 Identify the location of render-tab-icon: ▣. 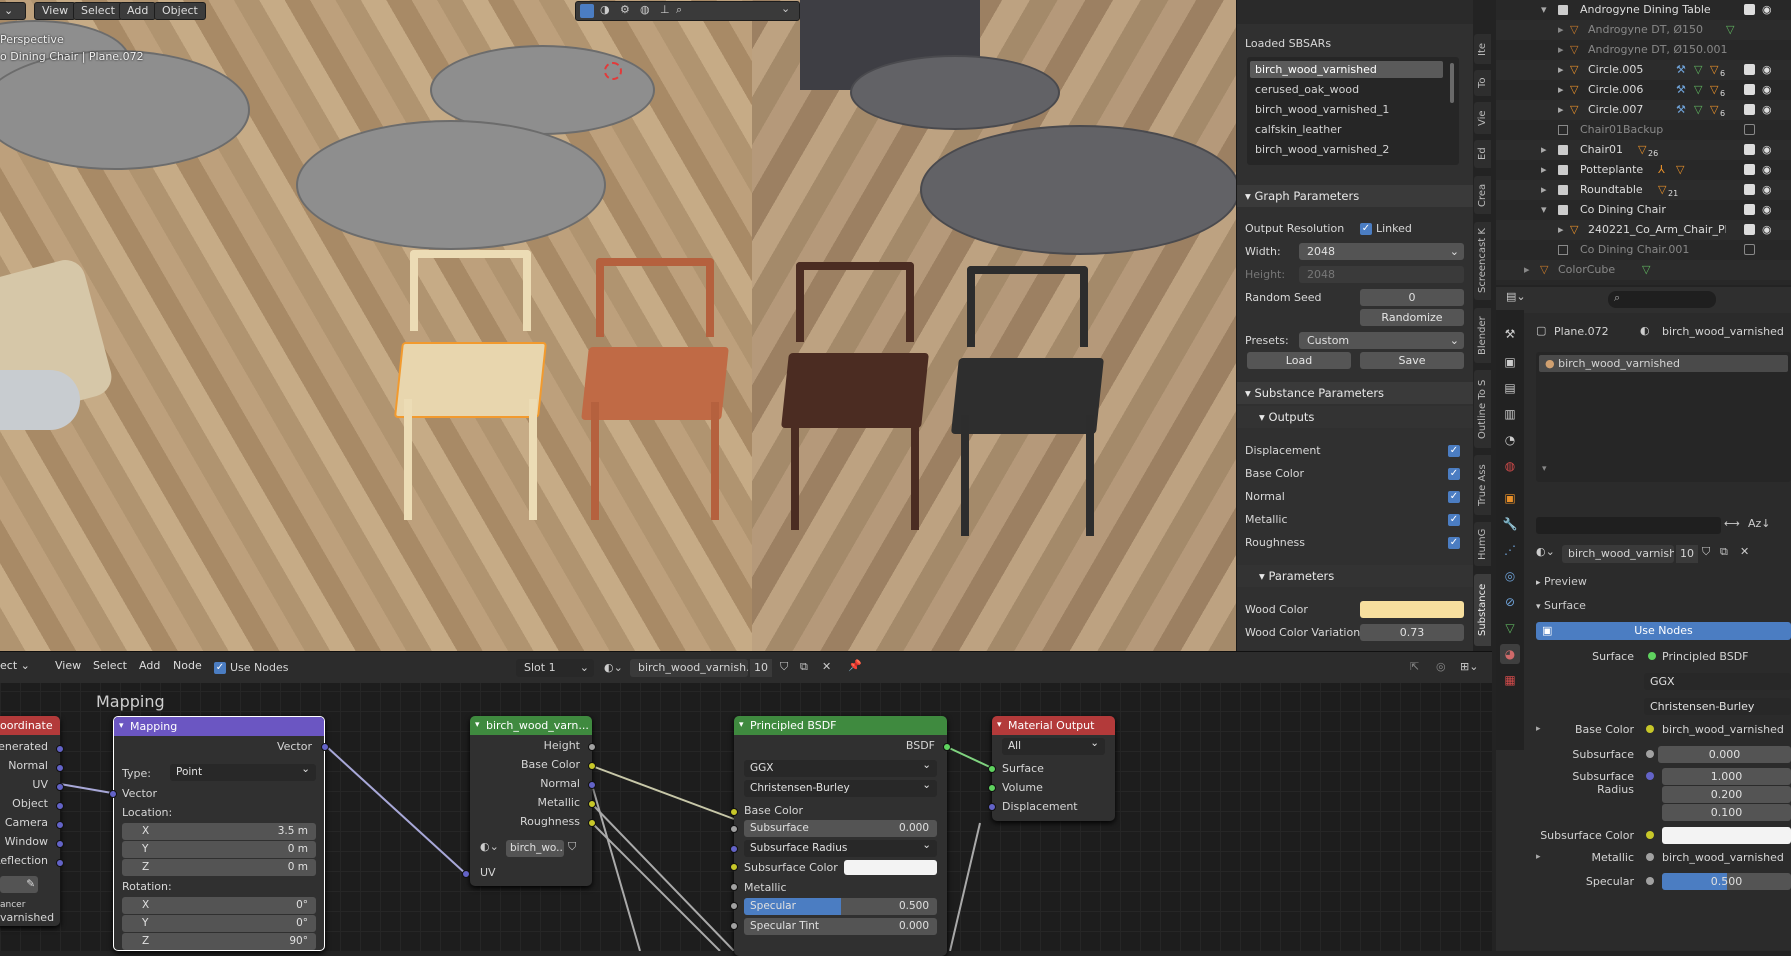
(1510, 362).